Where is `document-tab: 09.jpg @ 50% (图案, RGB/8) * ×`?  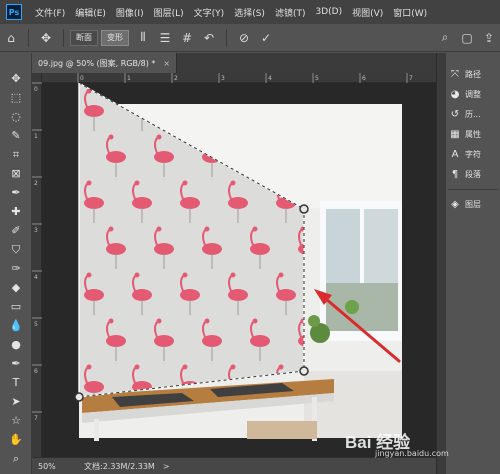 document-tab: 09.jpg @ 50% (图案, RGB/8) * × is located at coordinates (105, 63).